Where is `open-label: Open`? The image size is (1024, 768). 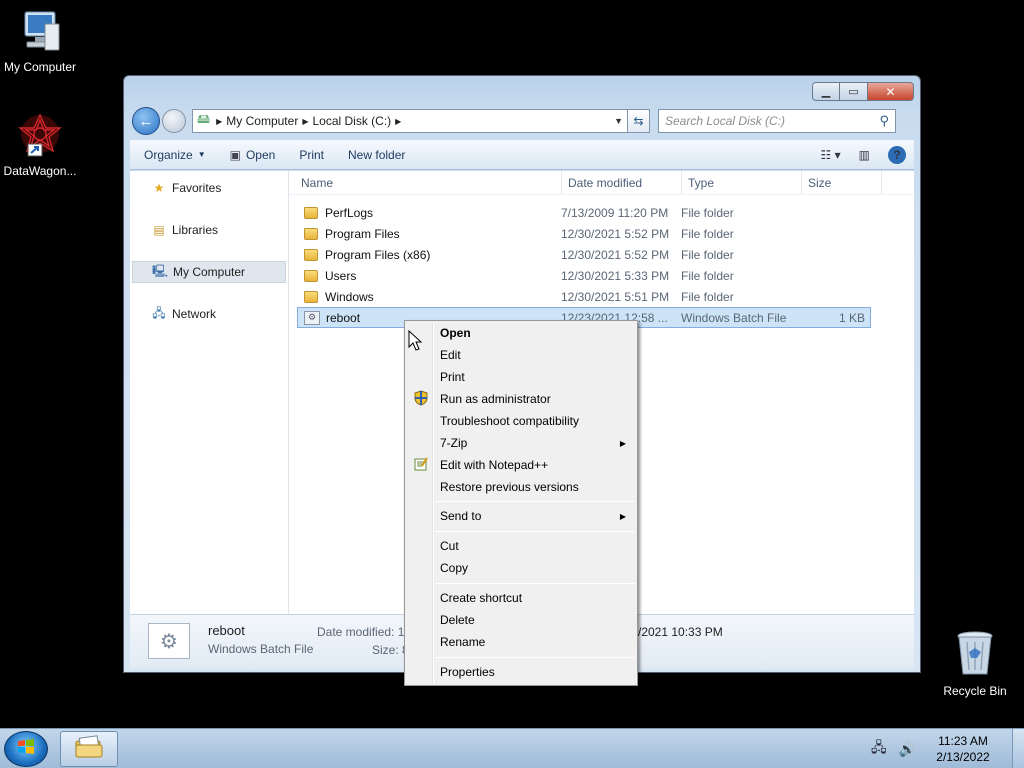 open-label: Open is located at coordinates (260, 154).